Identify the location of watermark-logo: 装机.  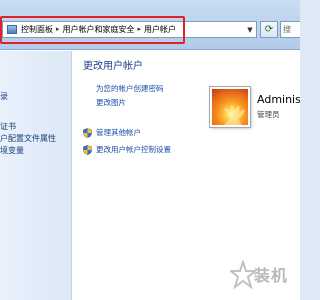
(264, 277).